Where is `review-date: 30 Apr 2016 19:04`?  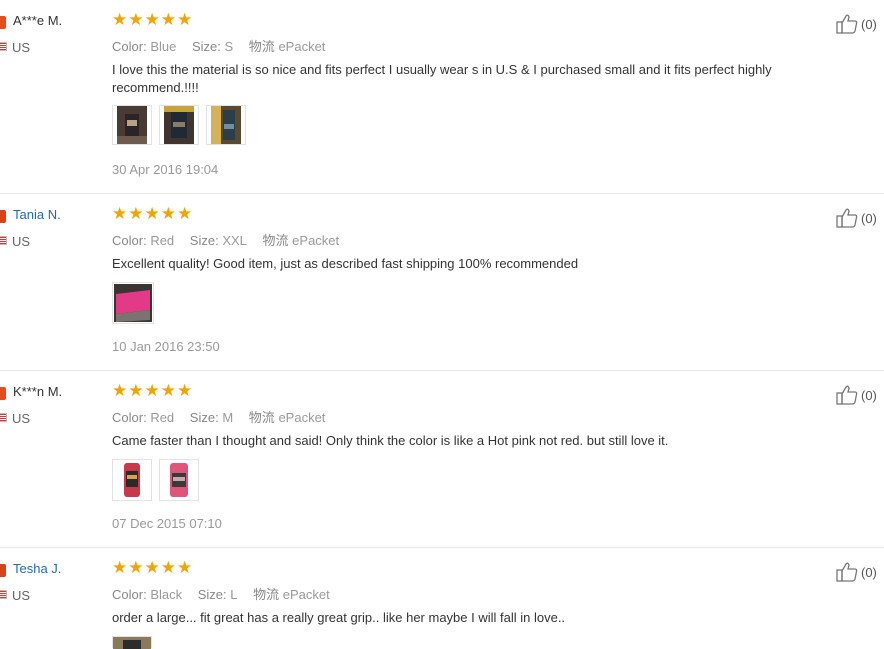
review-date: 30 Apr 2016 19:04 is located at coordinates (165, 169).